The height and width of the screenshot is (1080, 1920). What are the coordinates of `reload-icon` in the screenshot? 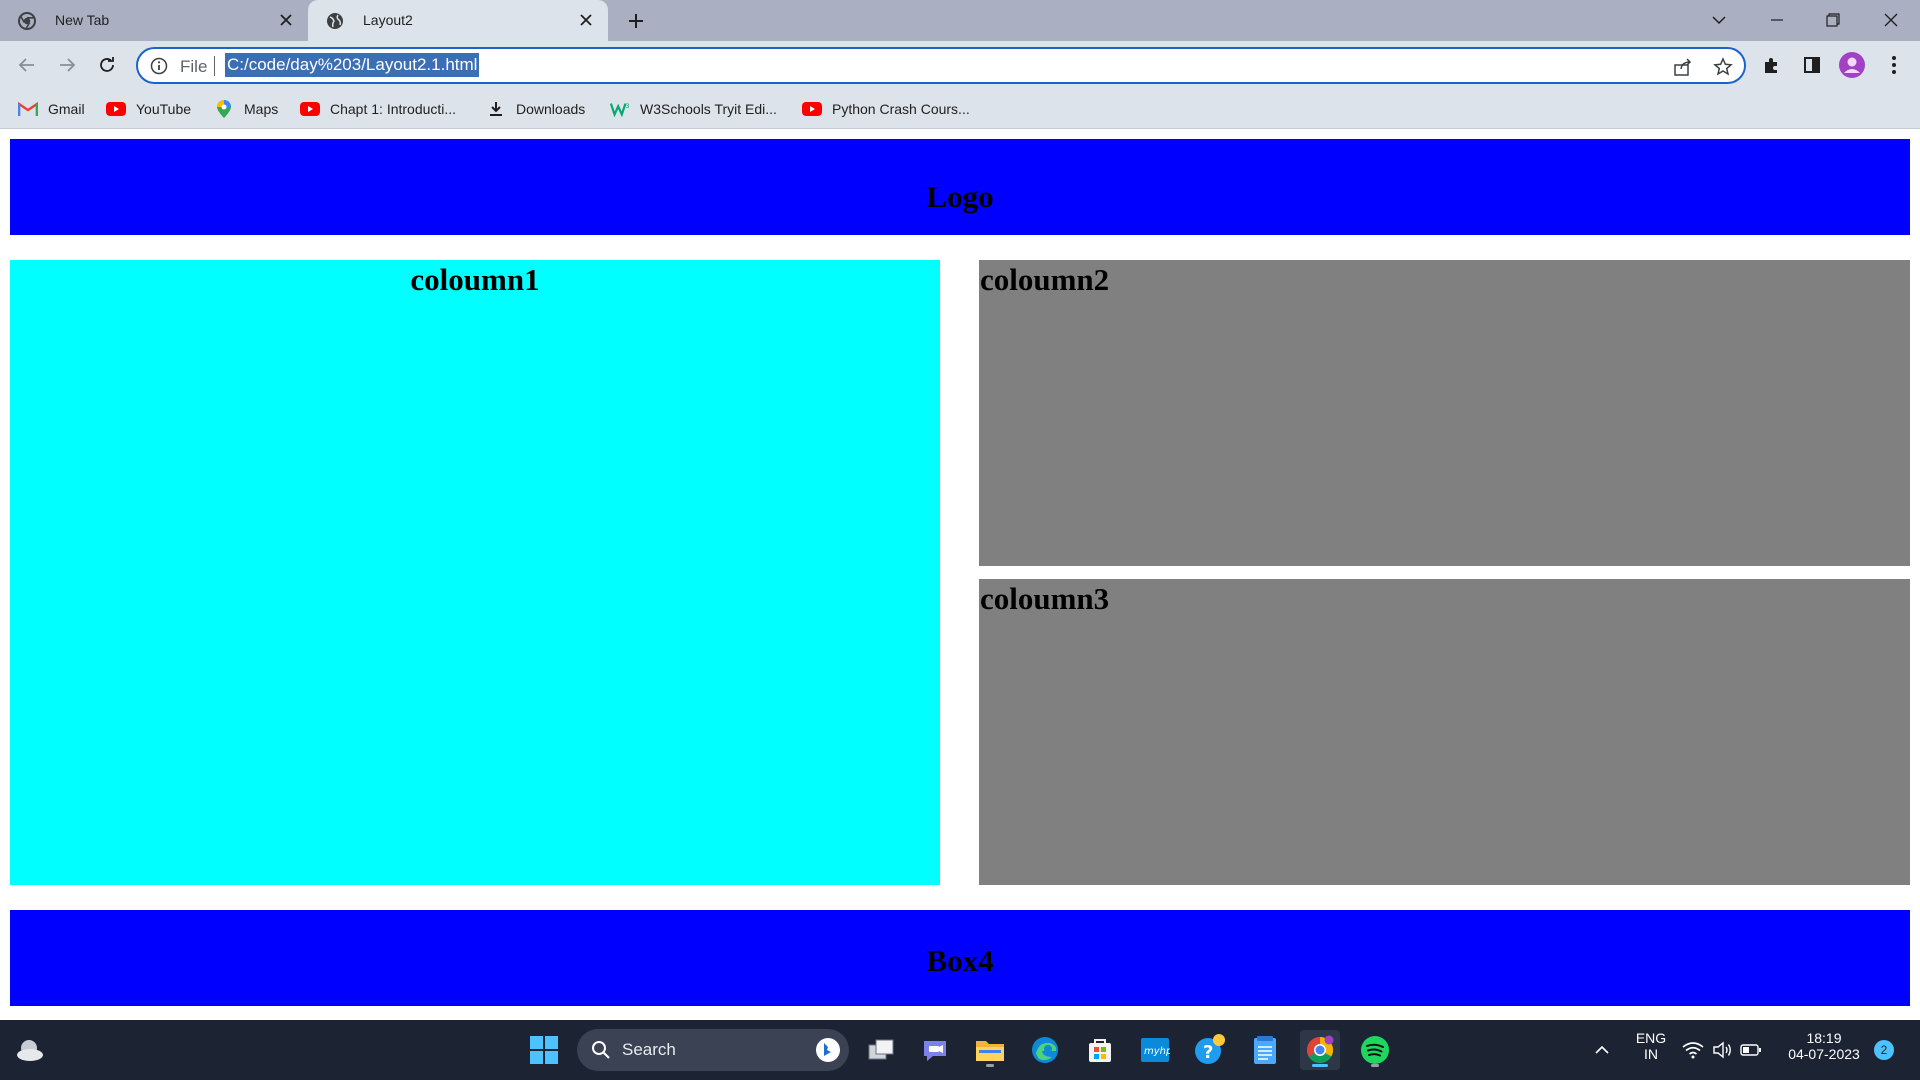 It's located at (107, 64).